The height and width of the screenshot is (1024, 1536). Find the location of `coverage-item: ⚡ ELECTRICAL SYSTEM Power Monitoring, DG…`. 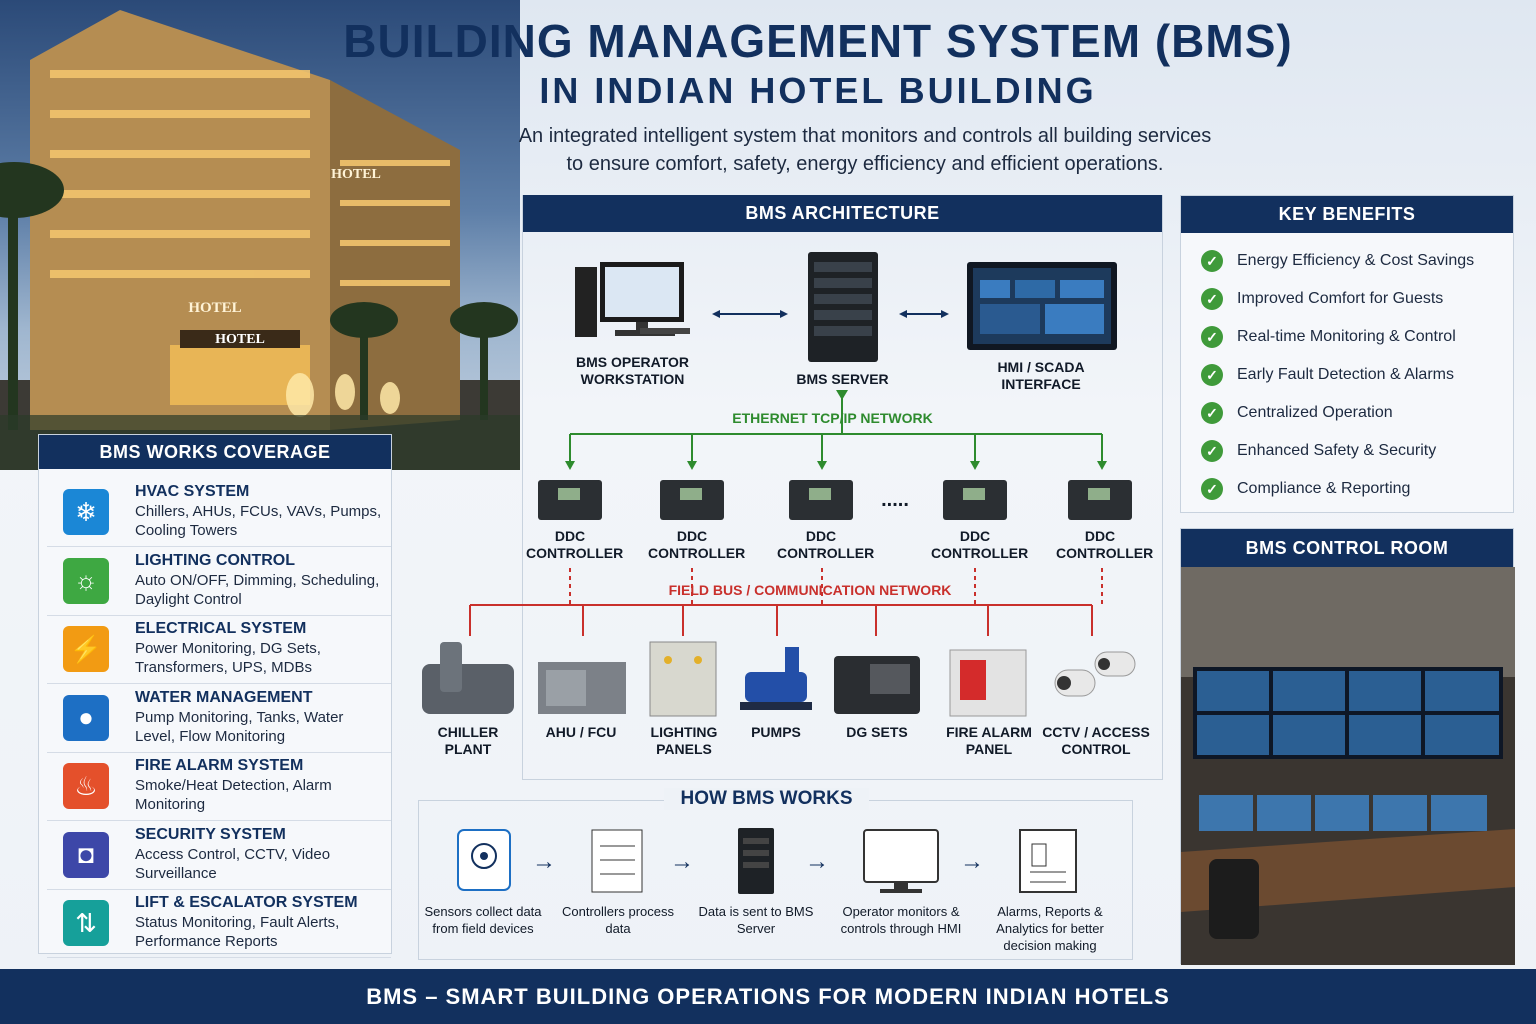

coverage-item: ⚡ ELECTRICAL SYSTEM Power Monitoring, DG… is located at coordinates (219, 650).